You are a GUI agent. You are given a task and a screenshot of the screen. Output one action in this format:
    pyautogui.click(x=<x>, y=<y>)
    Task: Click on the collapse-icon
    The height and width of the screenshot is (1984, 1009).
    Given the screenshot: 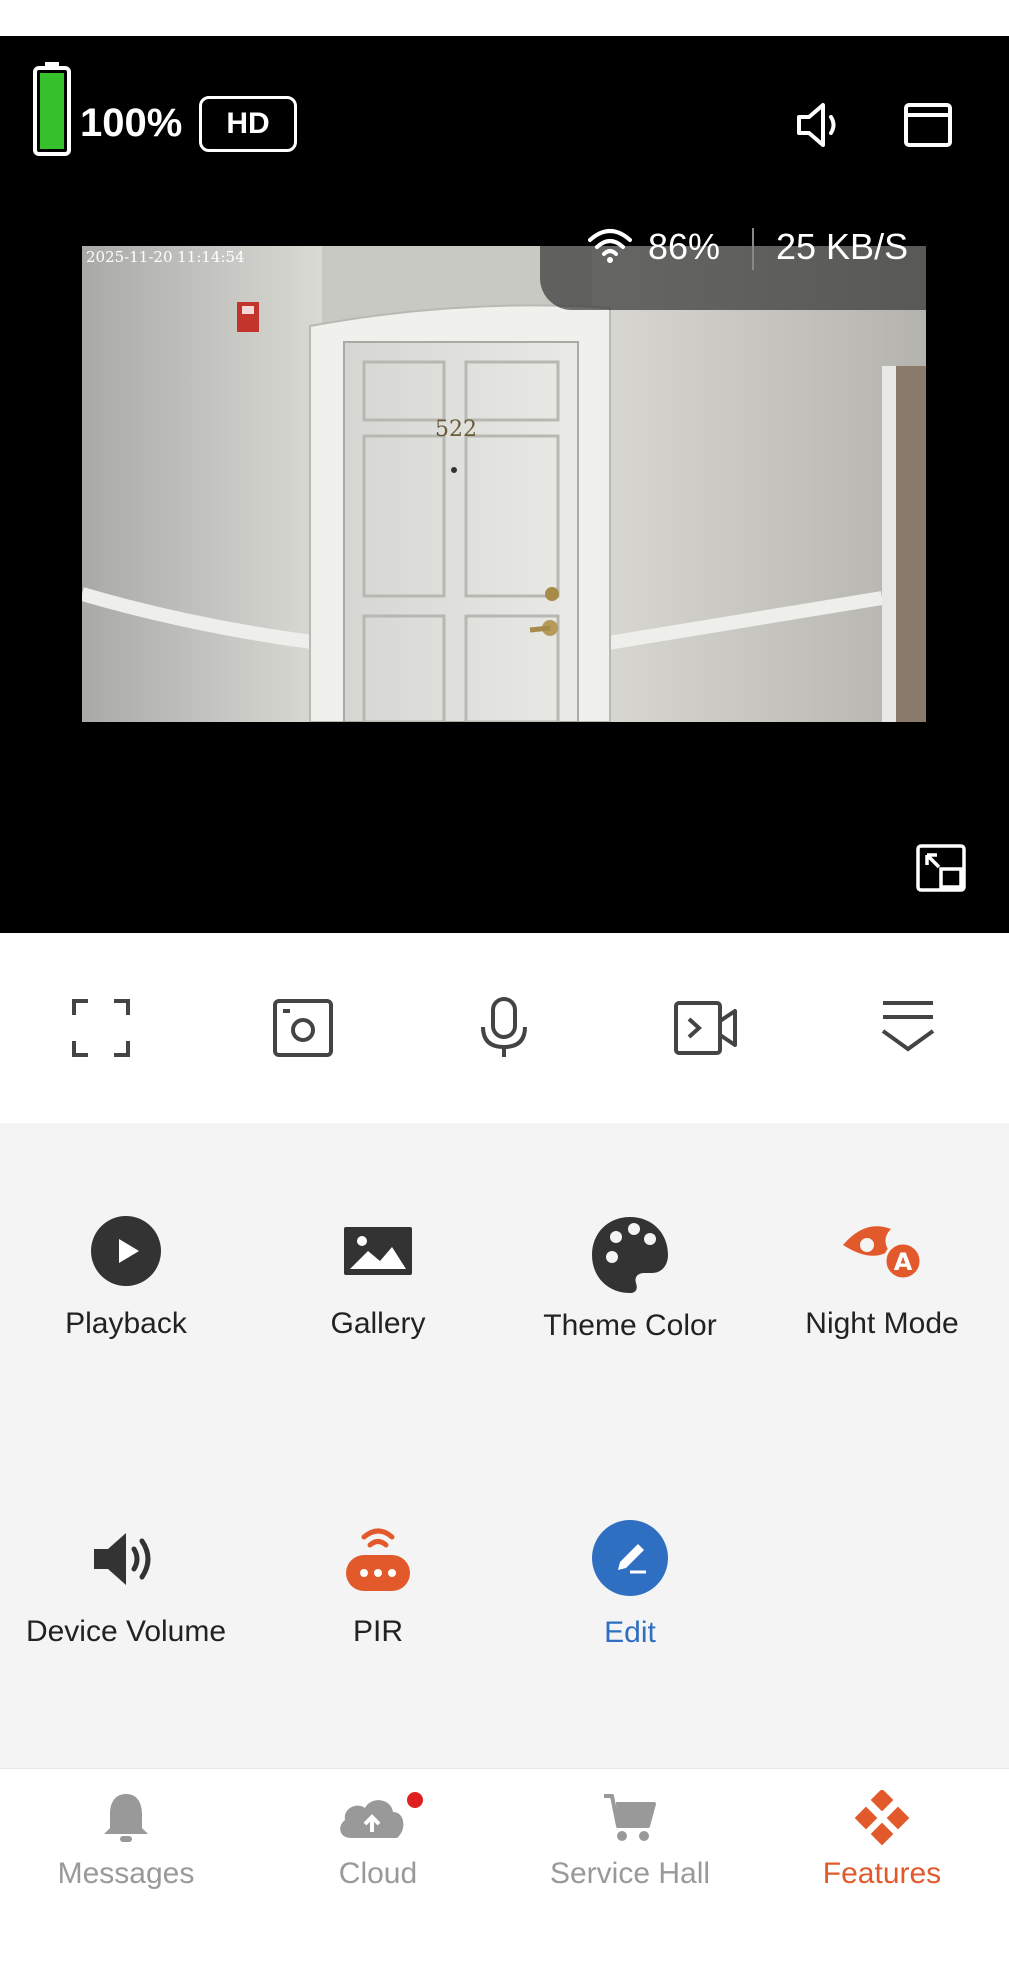 What is the action you would take?
    pyautogui.click(x=908, y=1028)
    